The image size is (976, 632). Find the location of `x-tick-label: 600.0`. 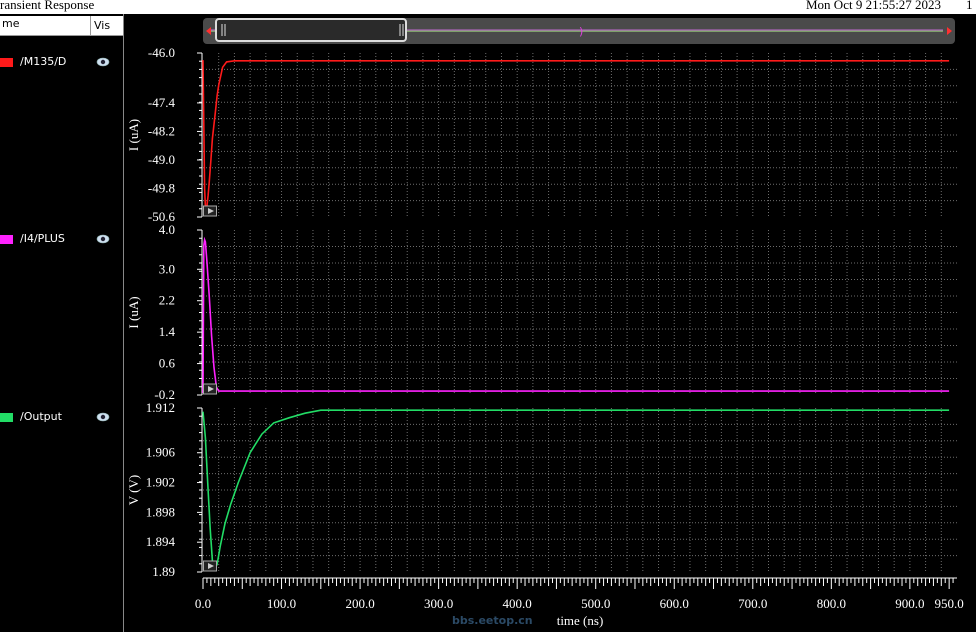

x-tick-label: 600.0 is located at coordinates (674, 603).